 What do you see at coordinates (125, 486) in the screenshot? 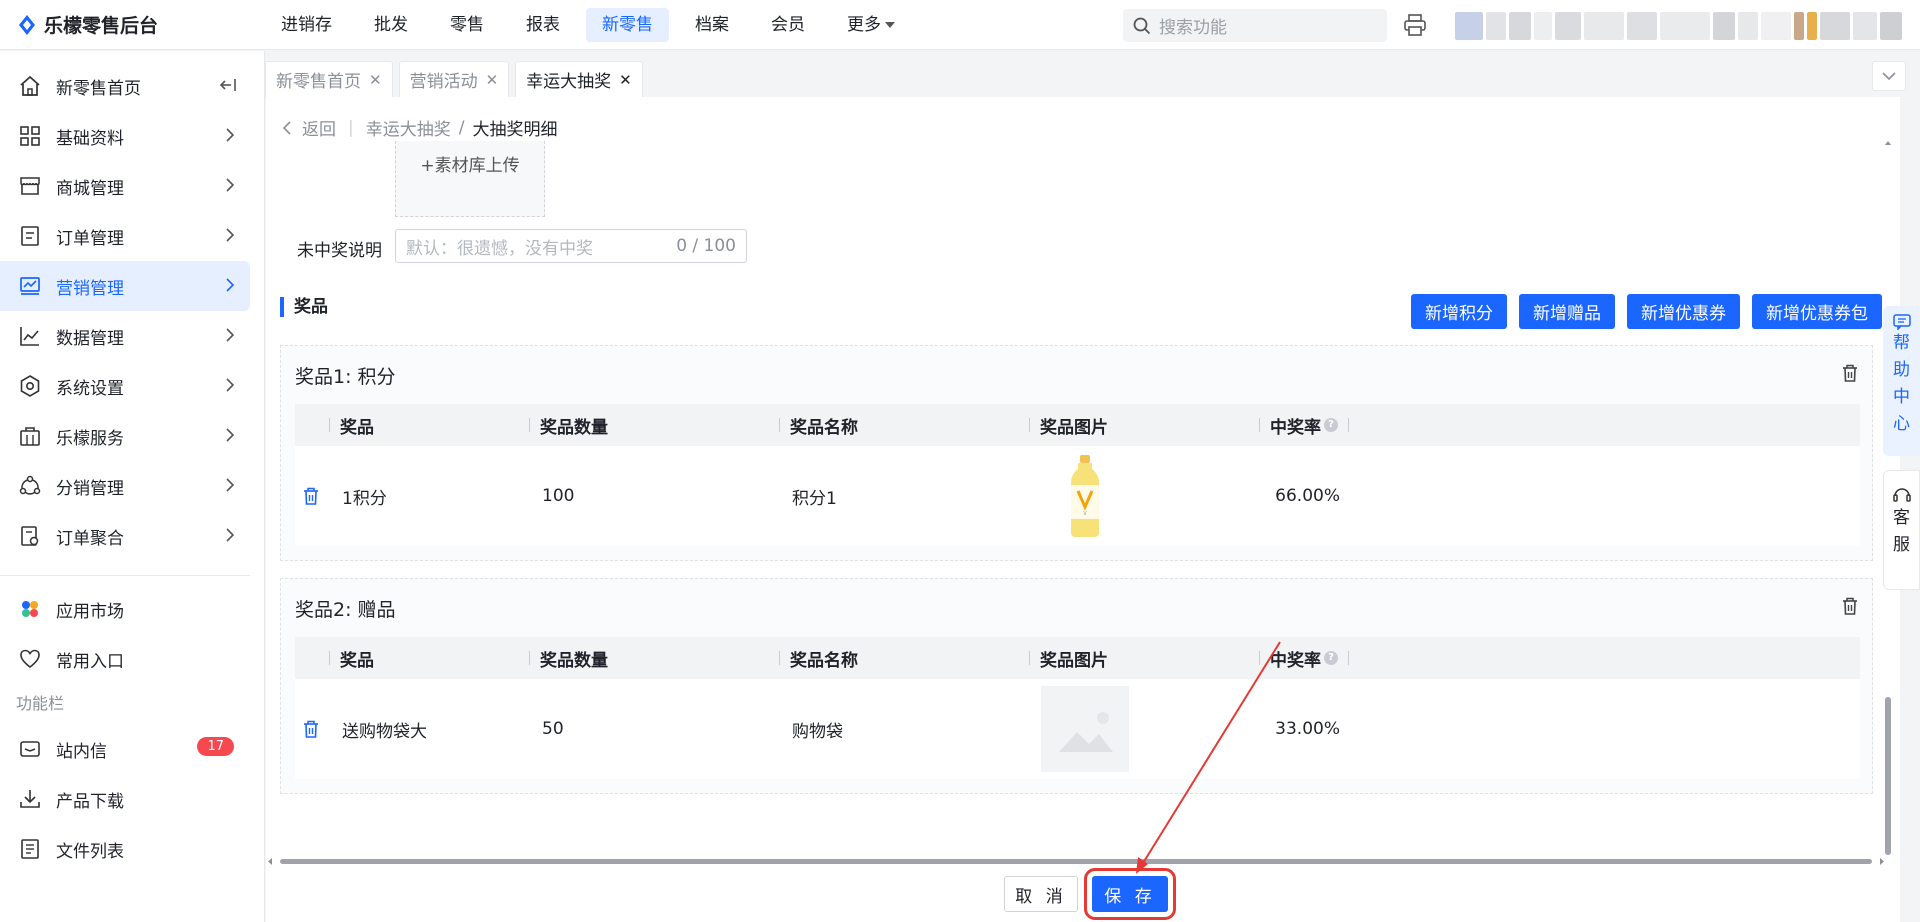
I see `sidebar-item: 分销管理` at bounding box center [125, 486].